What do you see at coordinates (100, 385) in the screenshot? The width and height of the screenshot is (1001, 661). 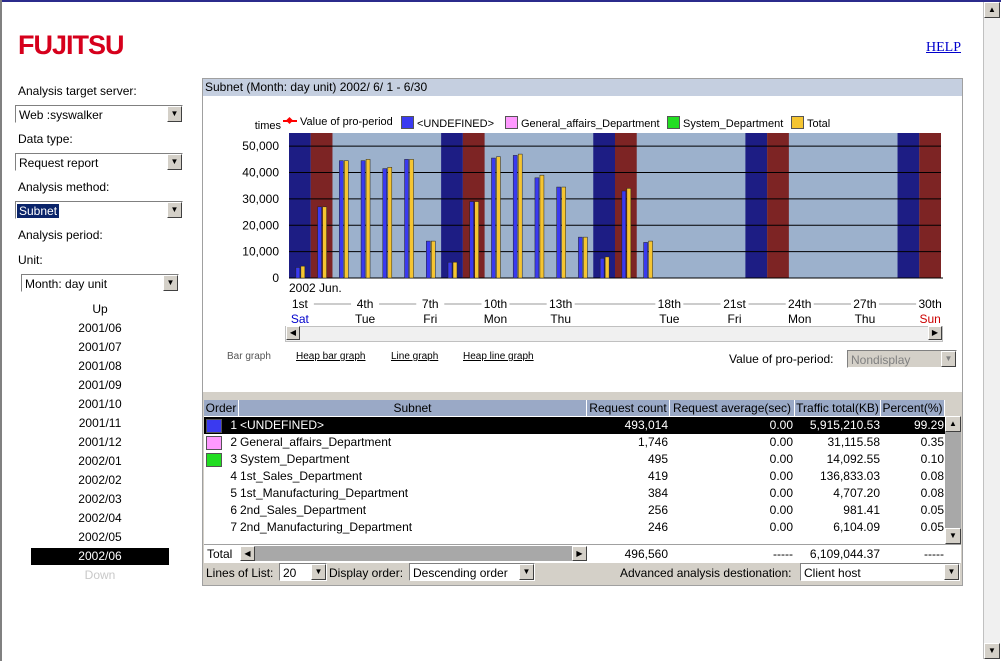 I see `month-item: 2001/09` at bounding box center [100, 385].